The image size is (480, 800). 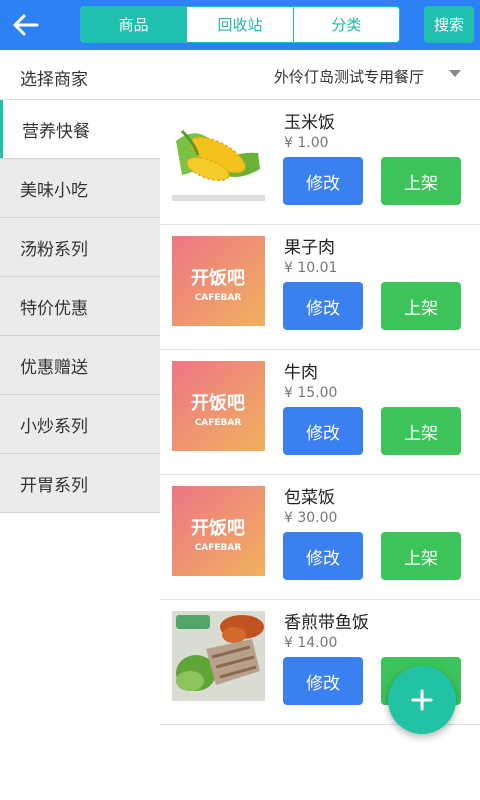 What do you see at coordinates (311, 268) in the screenshot?
I see `product-price: ¥ 10.01` at bounding box center [311, 268].